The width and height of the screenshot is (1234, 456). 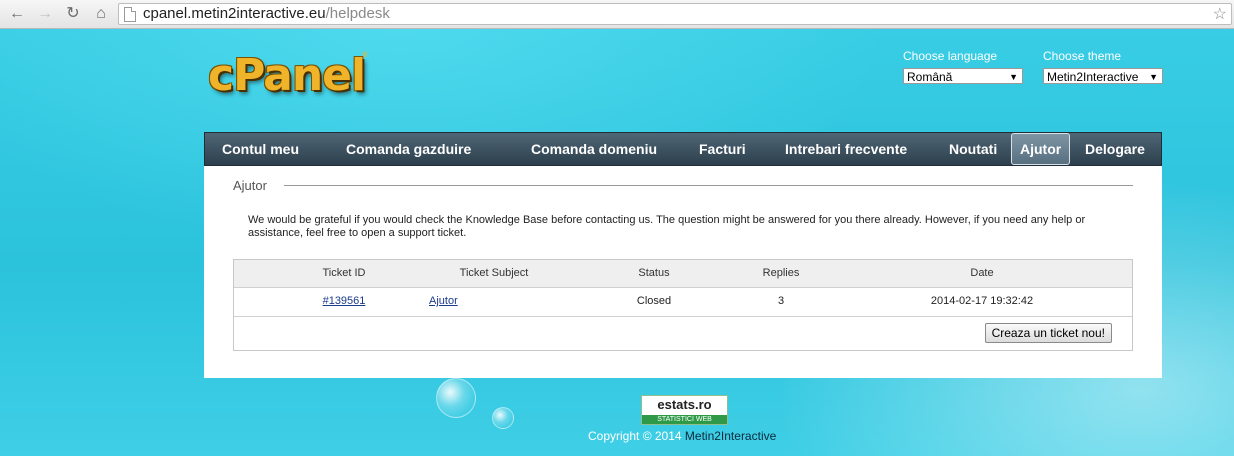 What do you see at coordinates (287, 75) in the screenshot?
I see `cpanel-logo: cPanel` at bounding box center [287, 75].